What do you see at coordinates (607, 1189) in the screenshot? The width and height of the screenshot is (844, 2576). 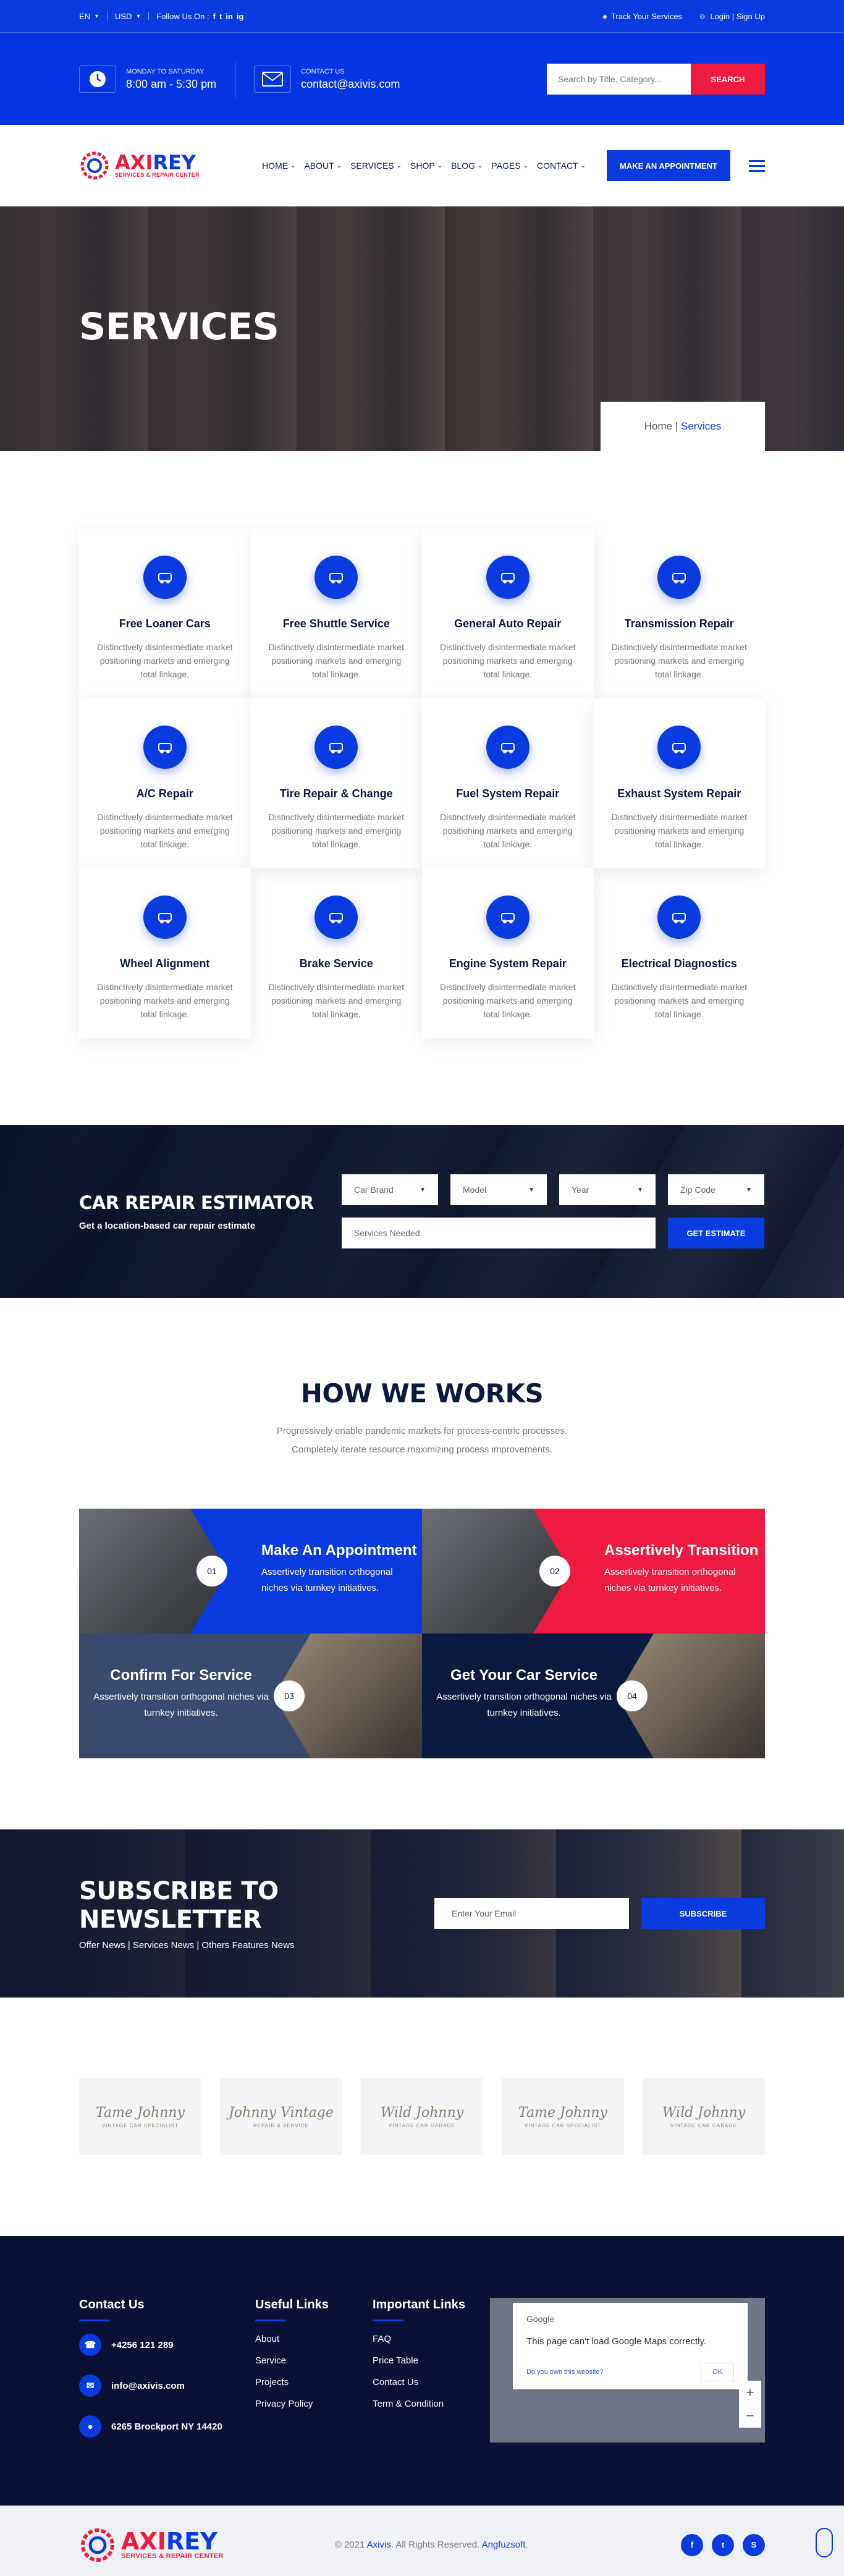 I see `year-select: Year ▼` at bounding box center [607, 1189].